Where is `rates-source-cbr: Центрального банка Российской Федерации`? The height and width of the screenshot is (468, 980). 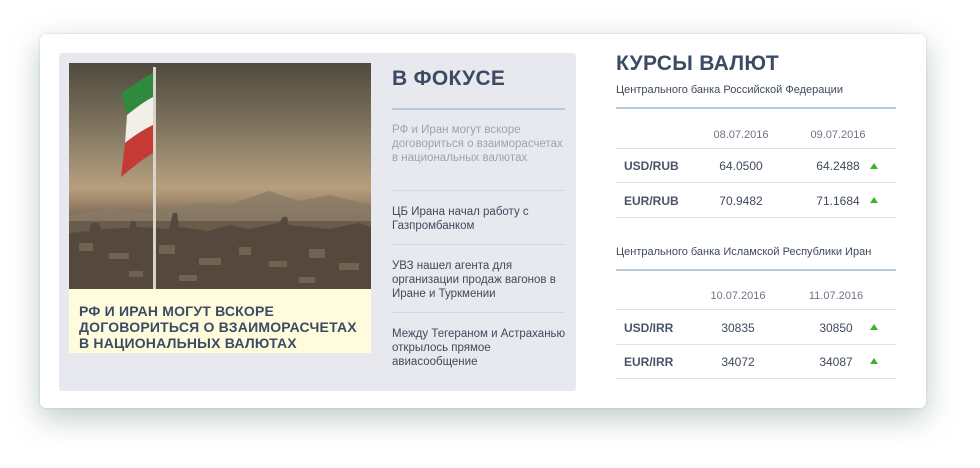
rates-source-cbr: Центрального банка Российской Федерации is located at coordinates (729, 90).